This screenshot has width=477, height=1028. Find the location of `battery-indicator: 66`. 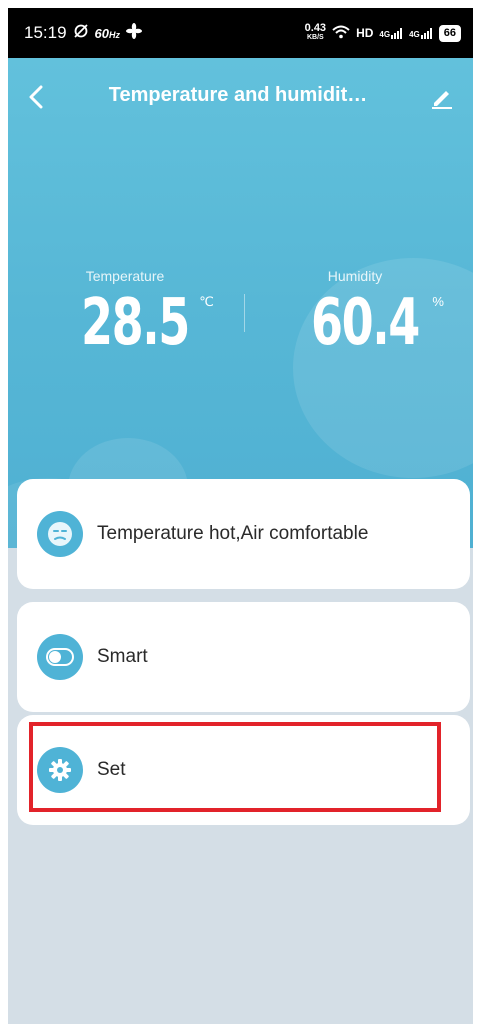

battery-indicator: 66 is located at coordinates (449, 33).